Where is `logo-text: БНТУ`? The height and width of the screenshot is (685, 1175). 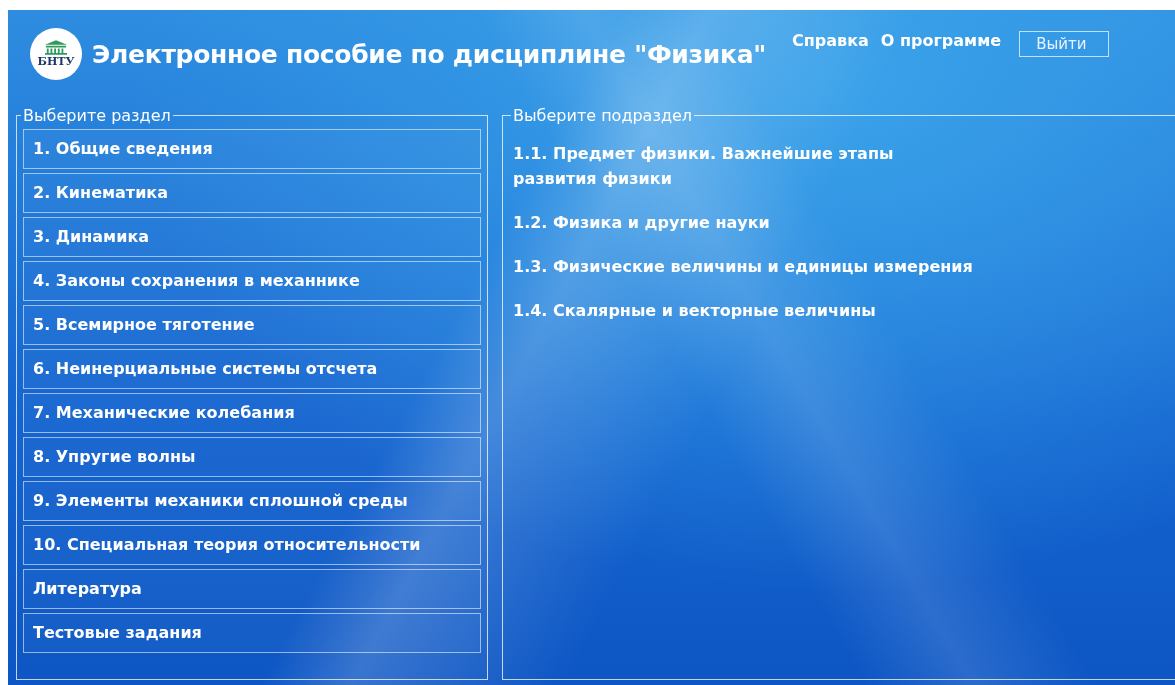
logo-text: БНТУ is located at coordinates (56, 61).